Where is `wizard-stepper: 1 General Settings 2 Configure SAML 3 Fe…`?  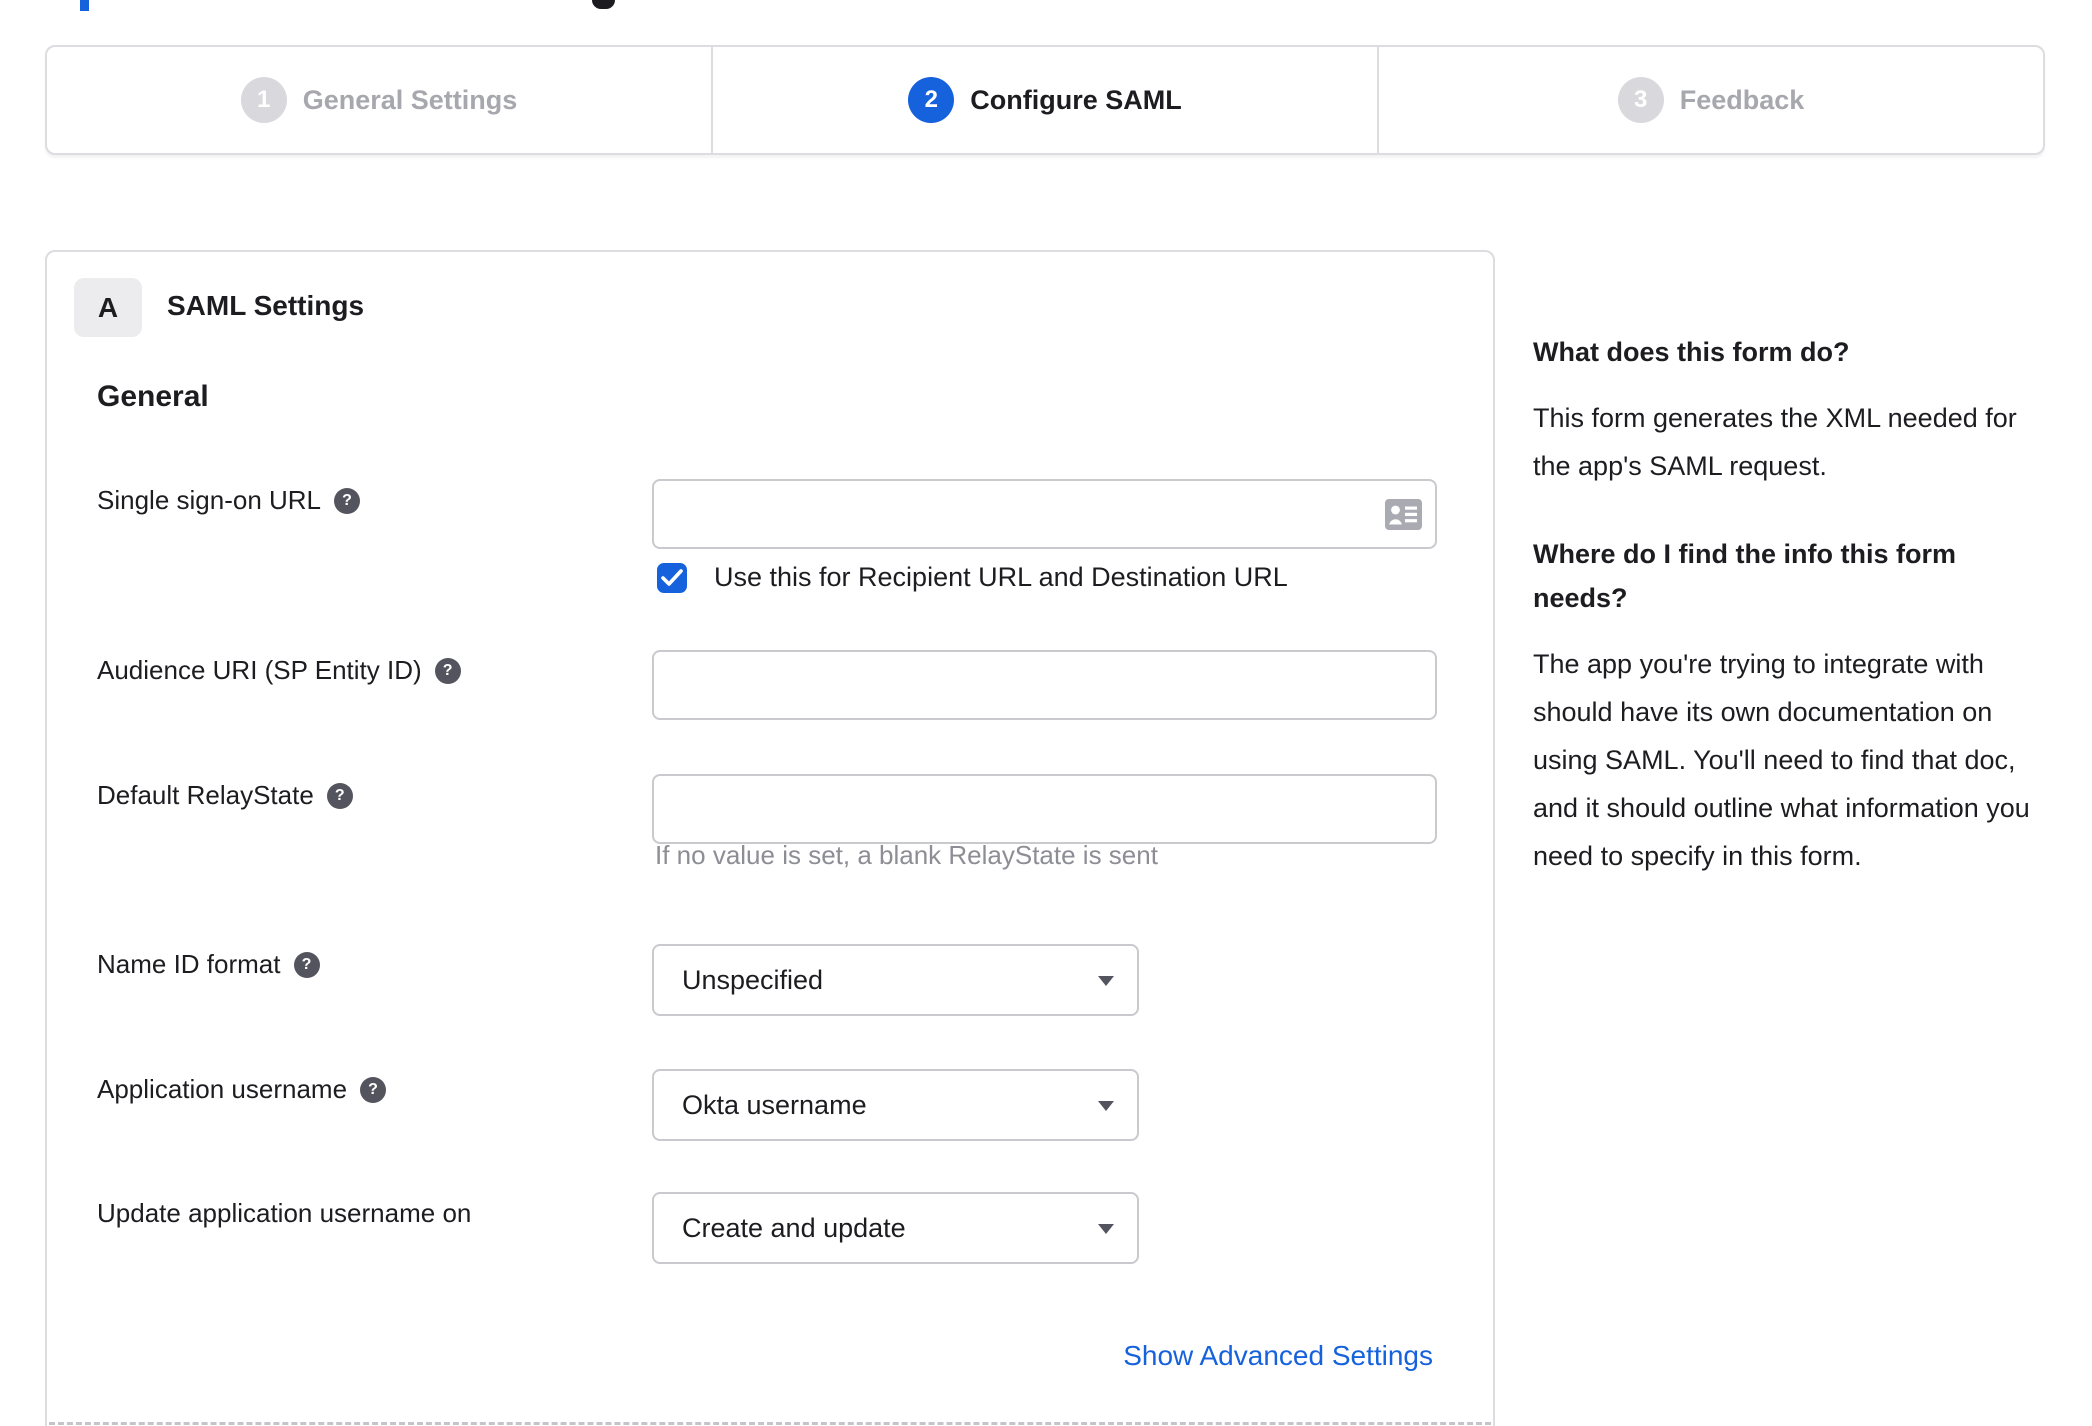
wizard-stepper: 1 General Settings 2 Configure SAML 3 Fe… is located at coordinates (1045, 100).